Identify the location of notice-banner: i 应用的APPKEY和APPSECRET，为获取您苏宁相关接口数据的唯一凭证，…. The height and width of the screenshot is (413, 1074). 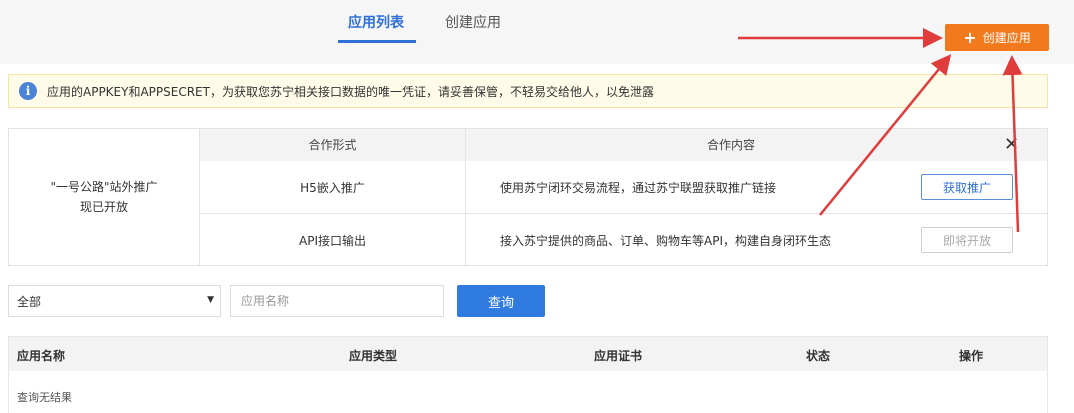
(528, 91).